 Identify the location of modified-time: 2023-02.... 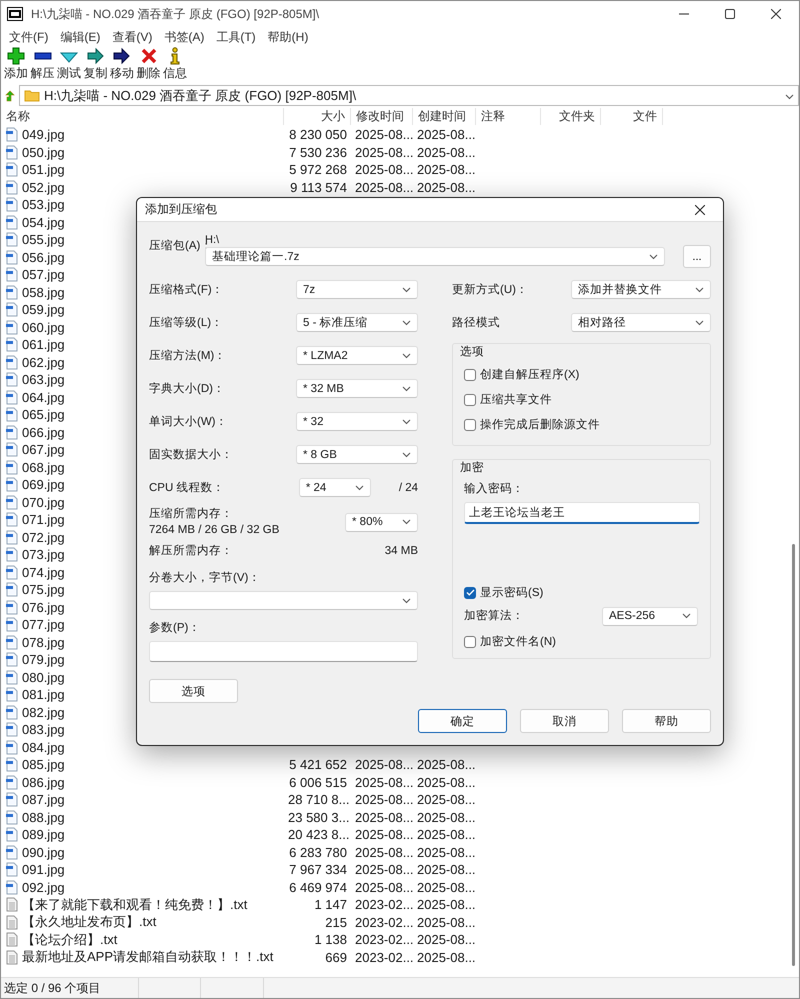
(384, 957).